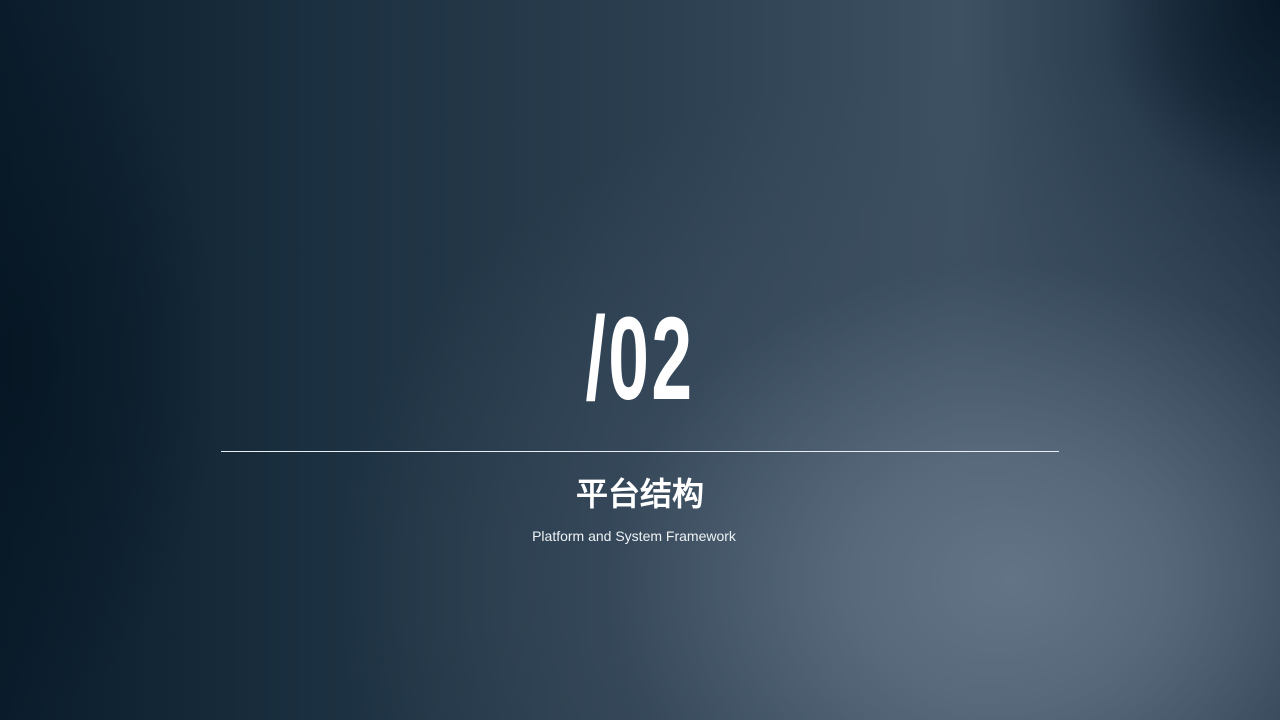 The width and height of the screenshot is (1280, 720). Describe the element at coordinates (634, 536) in the screenshot. I see `section-subtitle: Platform and System Framework` at that location.